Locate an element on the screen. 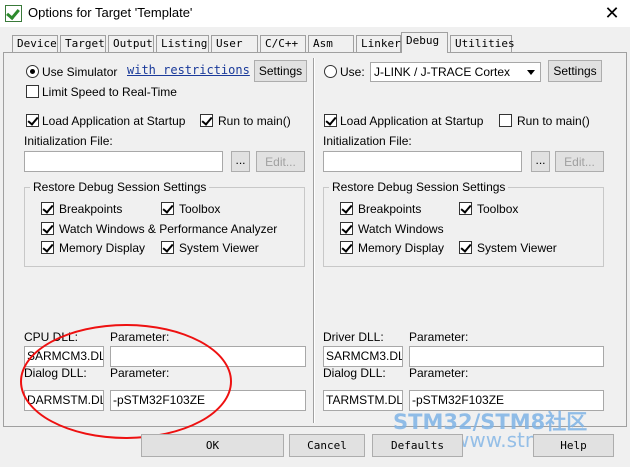  right-load-app-checkbox is located at coordinates (330, 120).